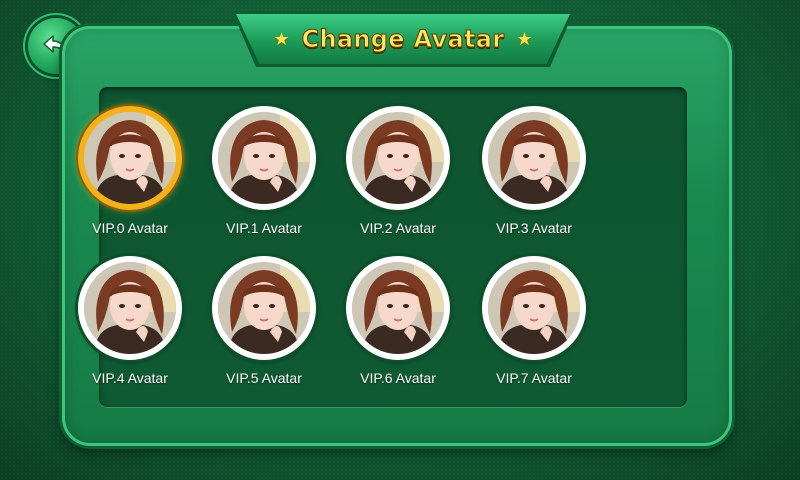  I want to click on avatar-label: VIP.7 Avatar, so click(534, 378).